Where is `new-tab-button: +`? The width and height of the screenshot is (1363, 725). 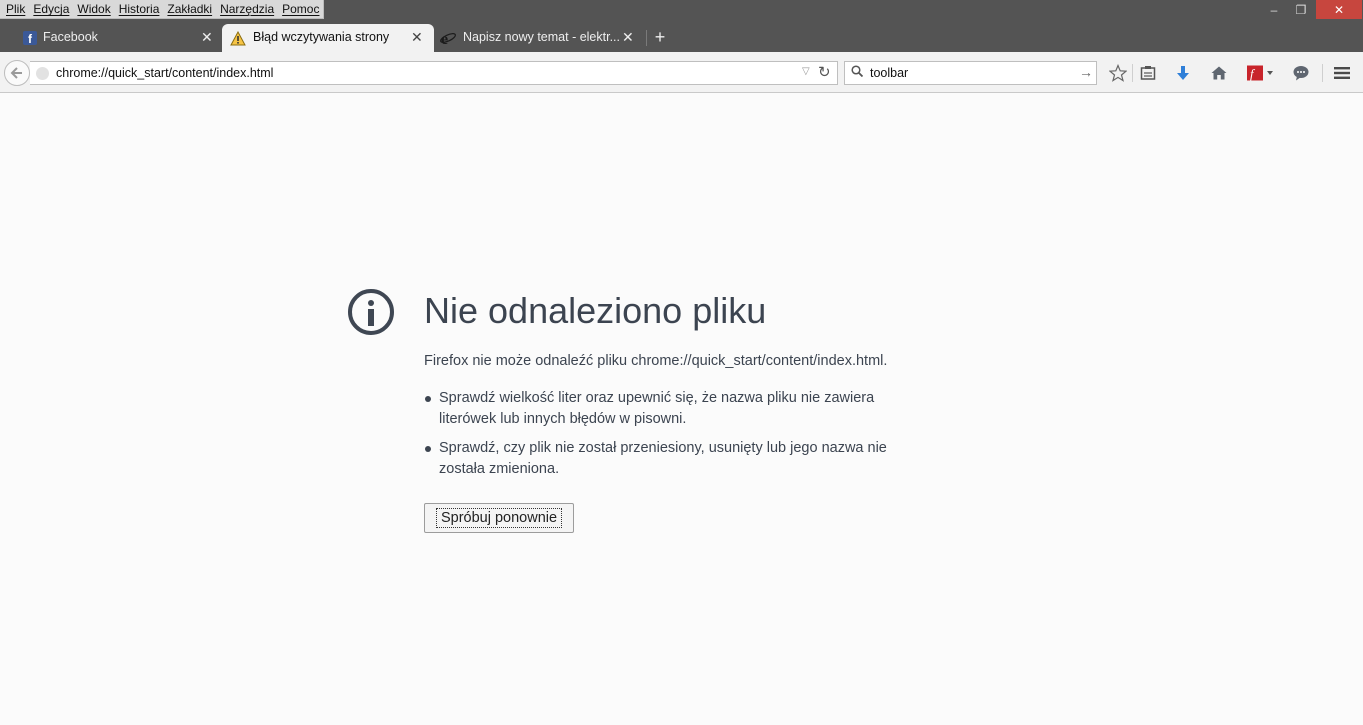
new-tab-button: + is located at coordinates (660, 37).